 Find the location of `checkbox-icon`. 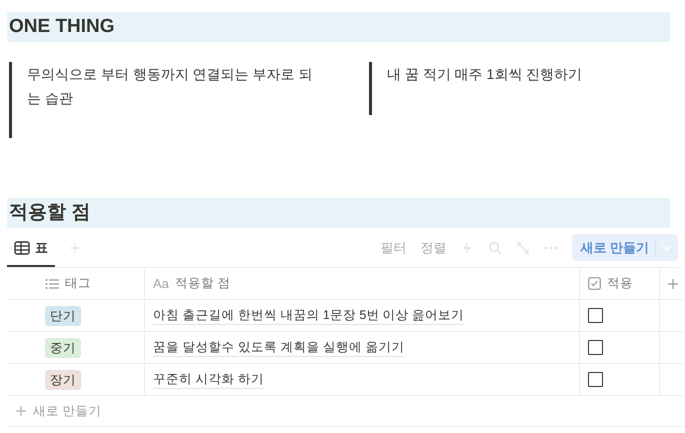

checkbox-icon is located at coordinates (594, 283).